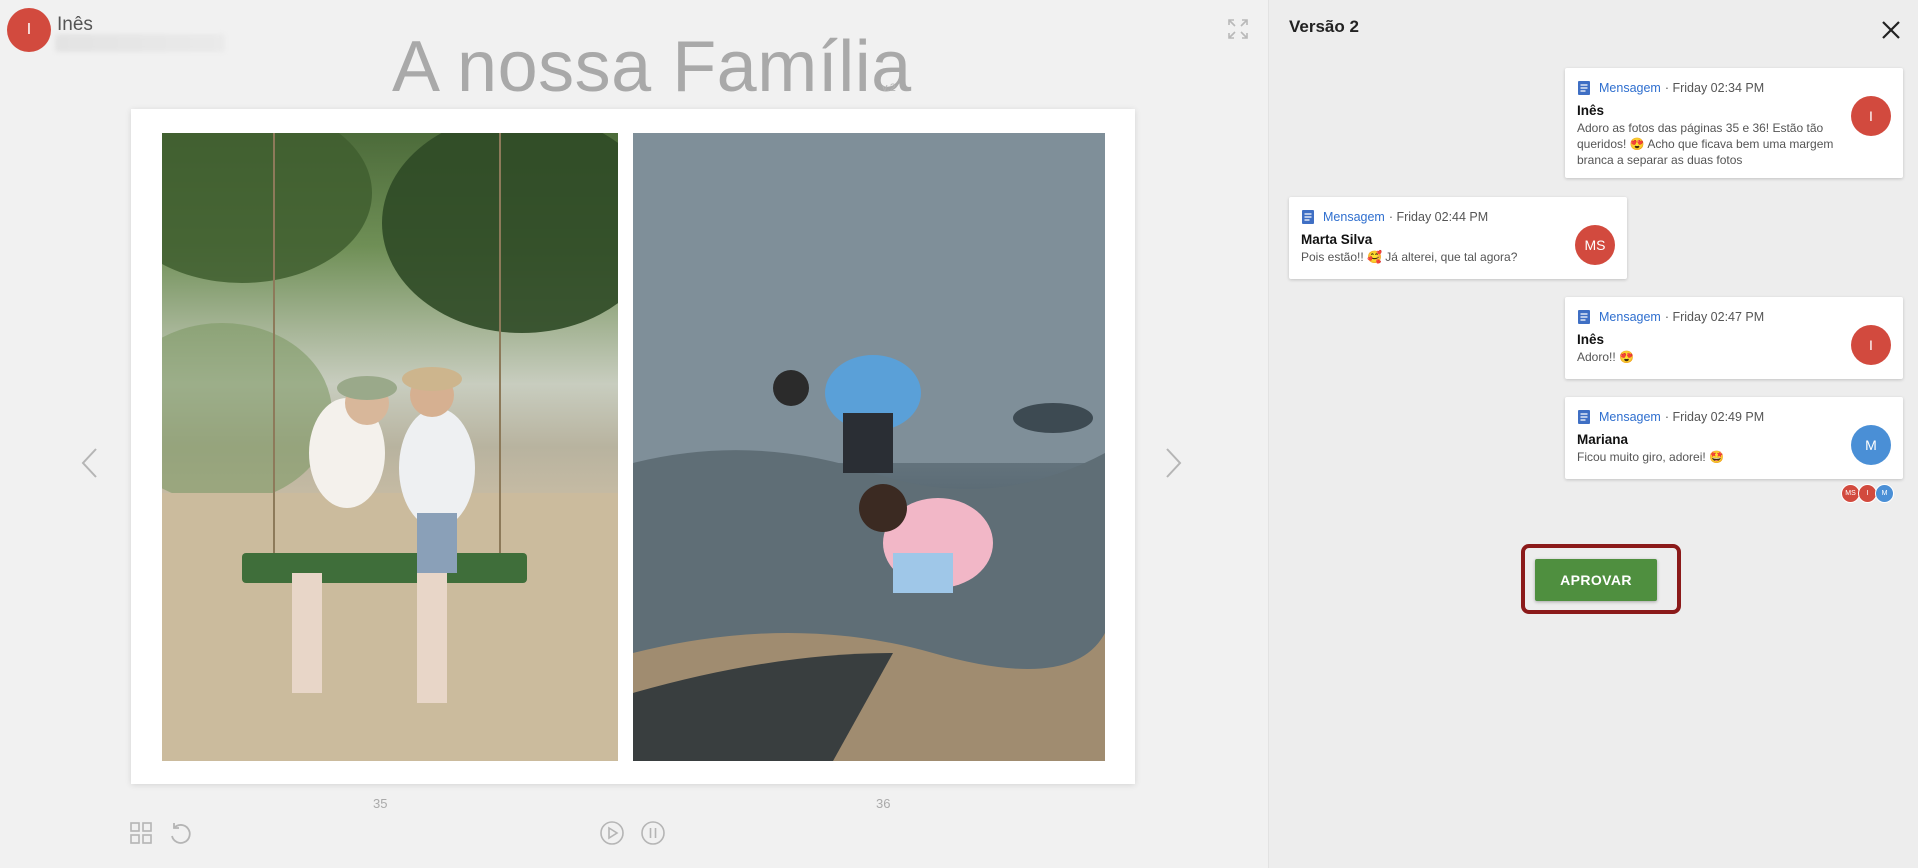  Describe the element at coordinates (1867, 493) in the screenshot. I see `read-receipts: MS I M` at that location.